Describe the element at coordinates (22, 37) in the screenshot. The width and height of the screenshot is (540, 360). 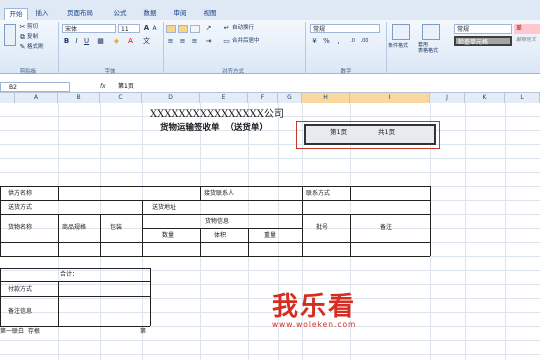
I see `copy-icon: ⧉` at that location.